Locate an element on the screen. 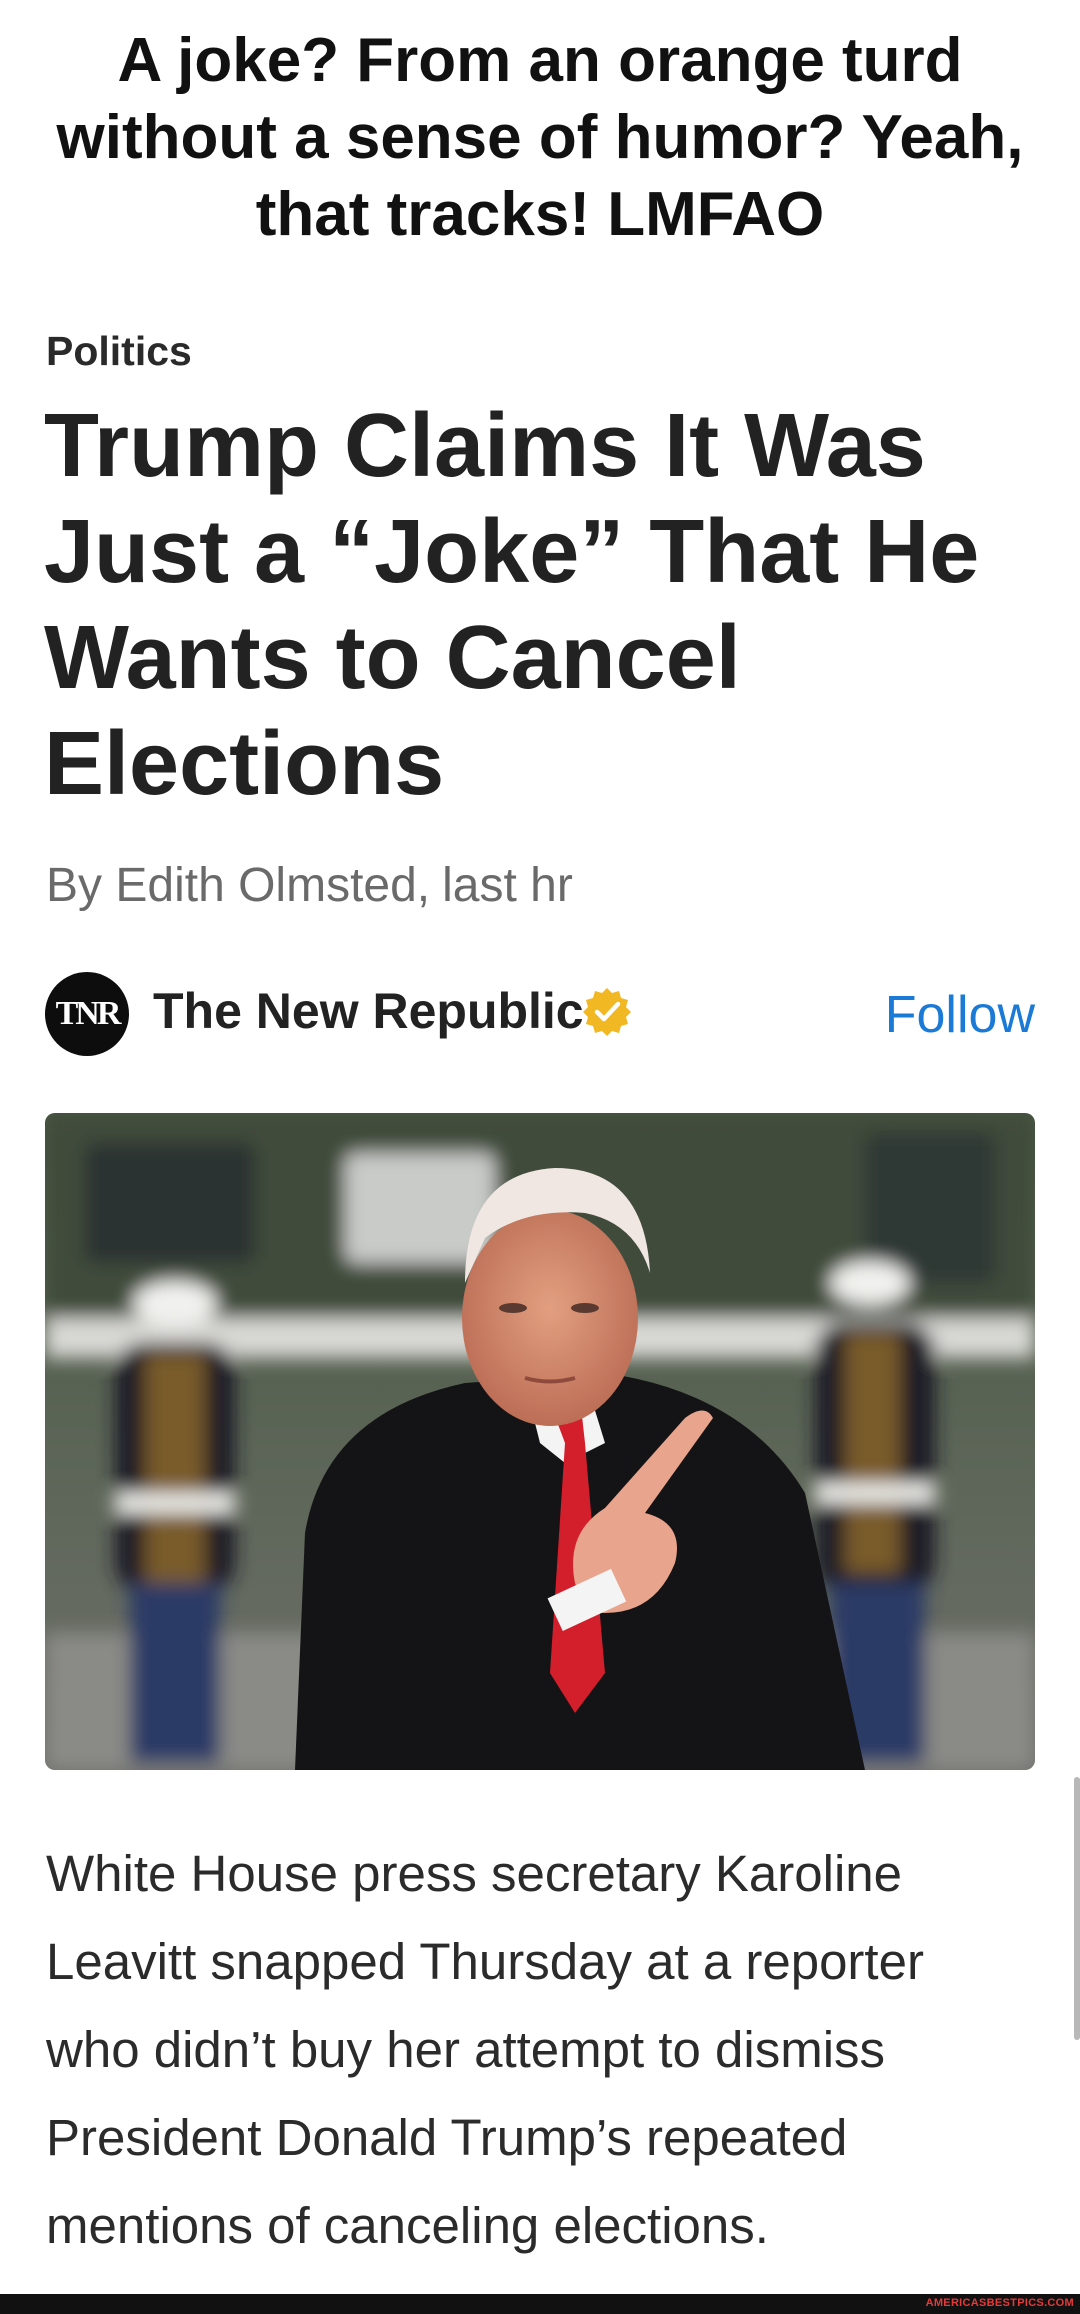  body-line: President Donald Trump’s repeated is located at coordinates (447, 2137).